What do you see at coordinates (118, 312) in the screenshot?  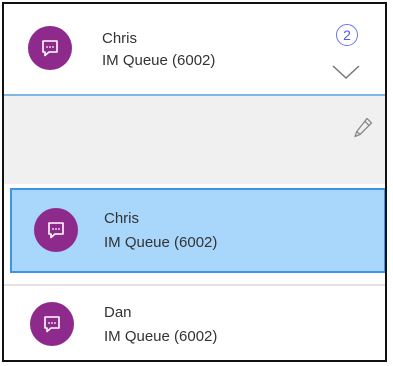 I see `contact-name: Dan` at bounding box center [118, 312].